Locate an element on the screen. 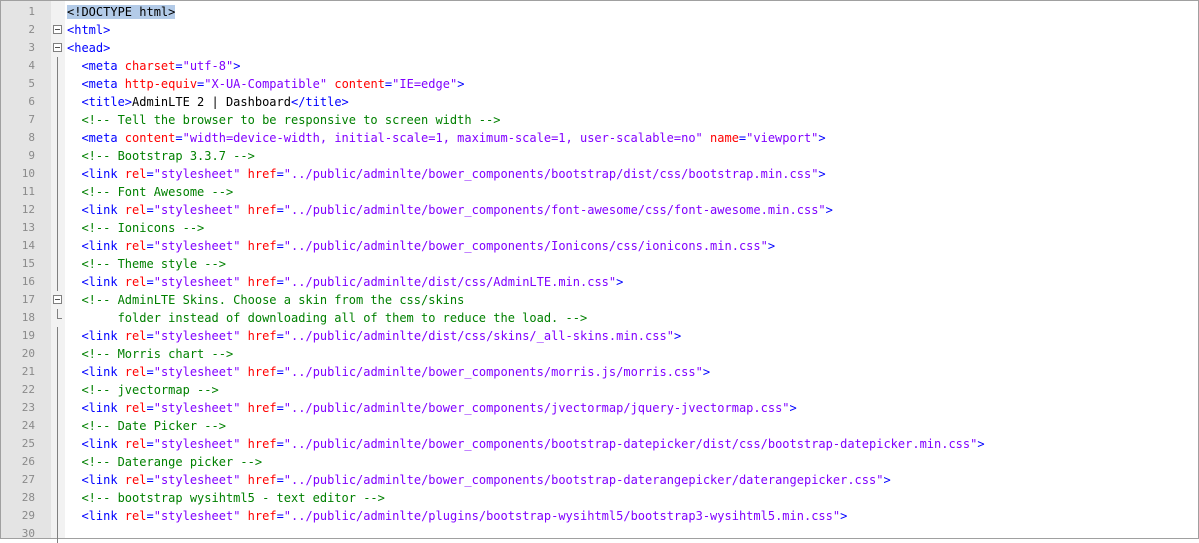 The width and height of the screenshot is (1199, 543). code-text: <!-- Ionicons --> is located at coordinates (135, 228).